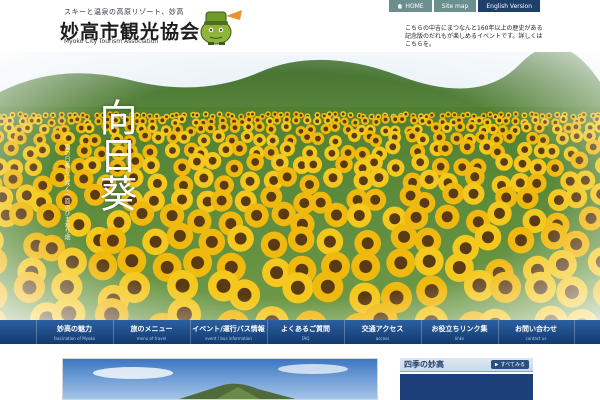  I want to click on nav-item-4: 交通アクセス access, so click(382, 332).